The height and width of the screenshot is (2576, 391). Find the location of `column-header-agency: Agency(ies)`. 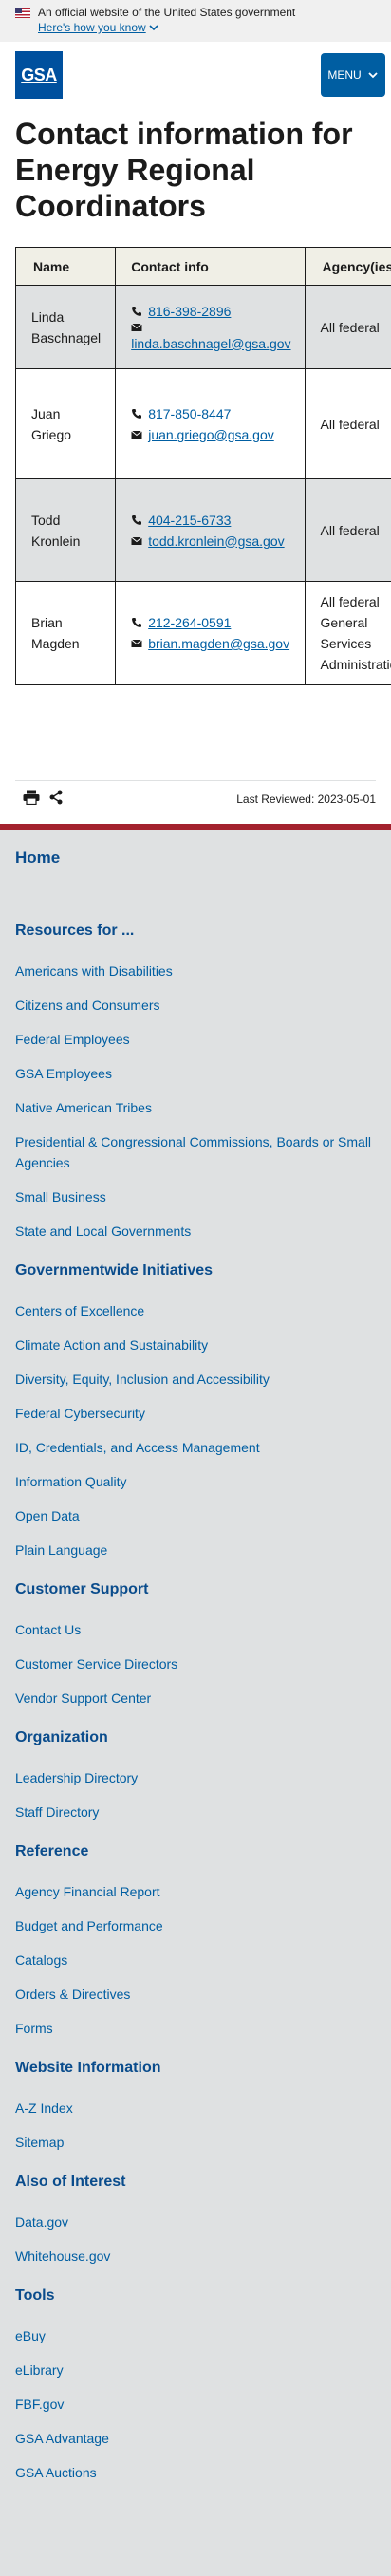

column-header-agency: Agency(ies) is located at coordinates (348, 267).